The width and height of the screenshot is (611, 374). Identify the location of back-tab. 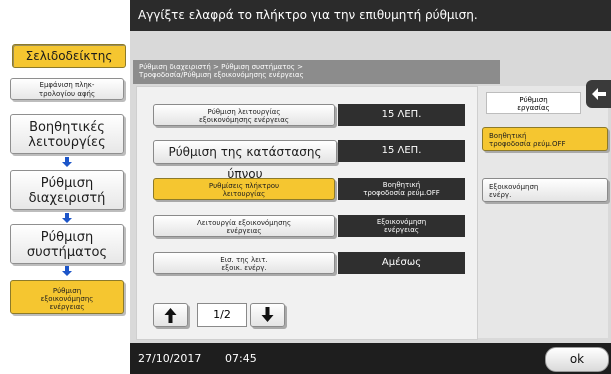
(598, 94).